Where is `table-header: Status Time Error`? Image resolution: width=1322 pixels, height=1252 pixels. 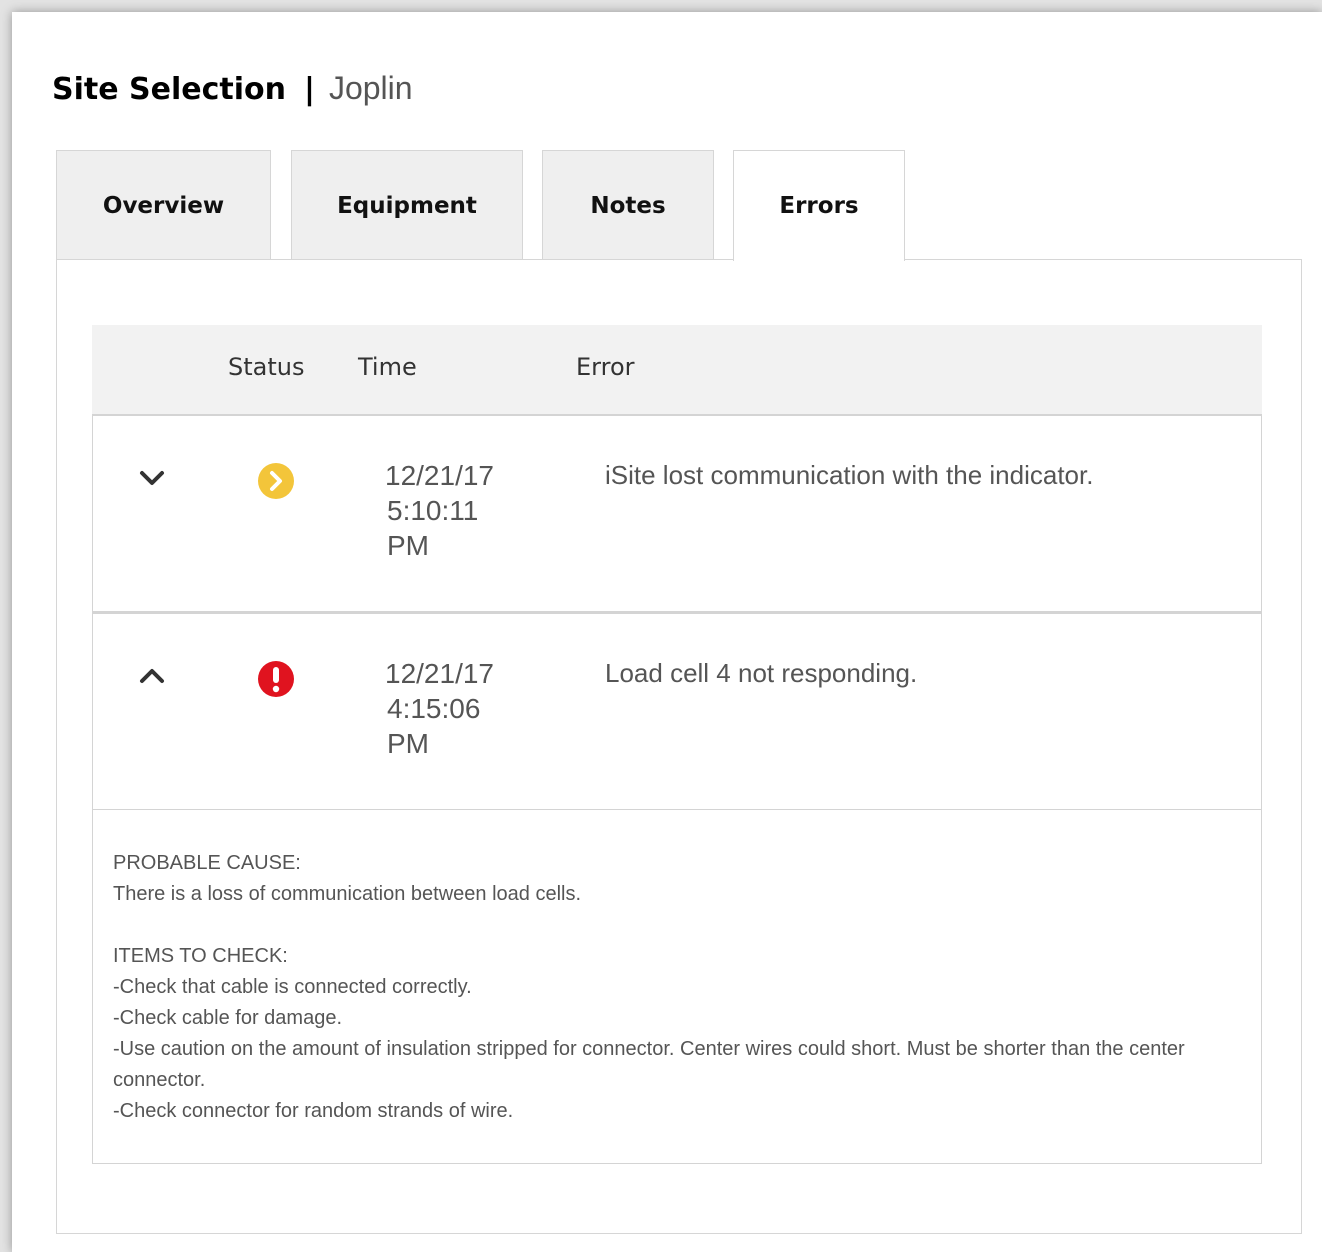
table-header: Status Time Error is located at coordinates (677, 369).